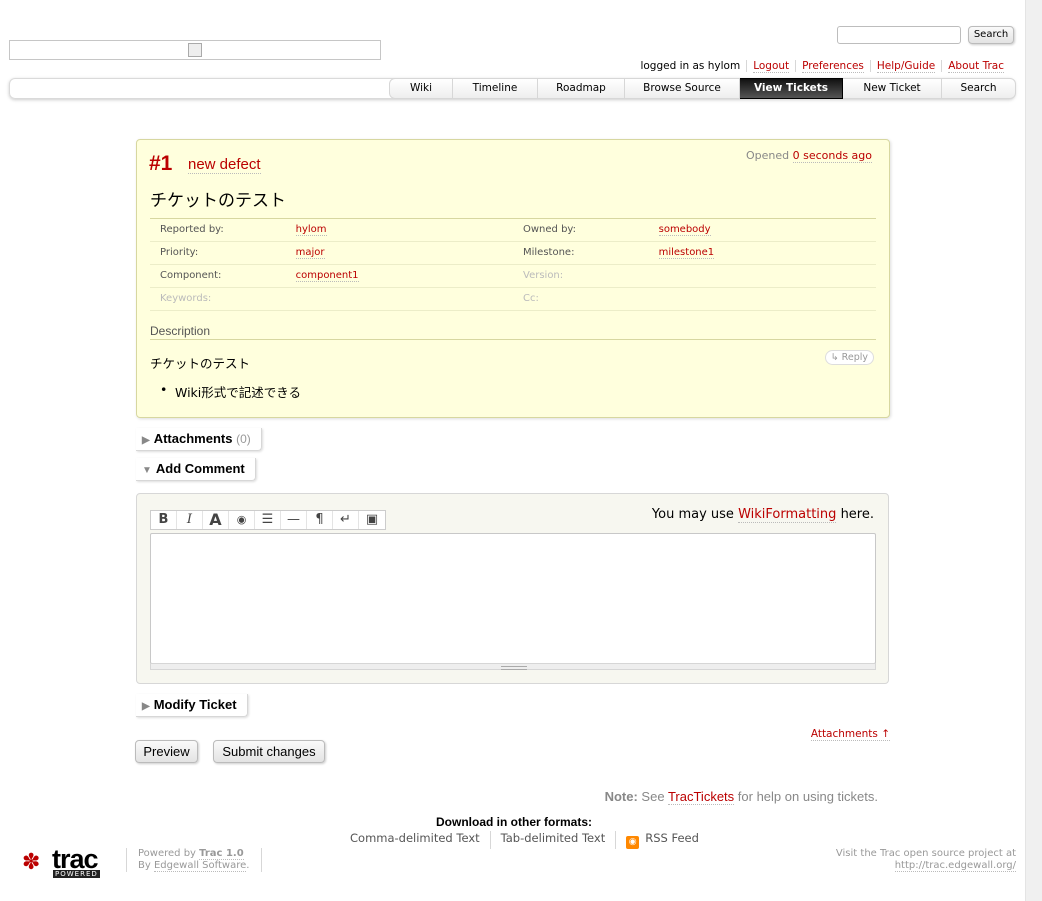 Image resolution: width=1042 pixels, height=901 pixels. I want to click on nav-tab-wiki: Wiki, so click(421, 88).